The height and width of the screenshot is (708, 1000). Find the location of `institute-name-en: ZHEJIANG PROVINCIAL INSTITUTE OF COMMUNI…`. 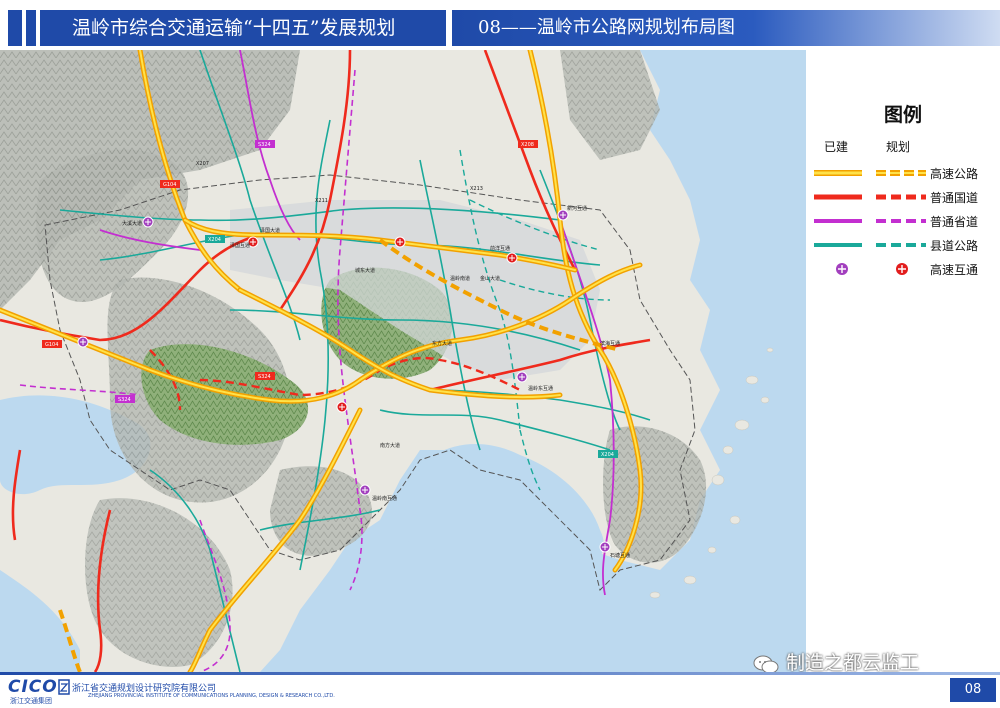

institute-name-en: ZHEJIANG PROVINCIAL INSTITUTE OF COMMUNI… is located at coordinates (211, 696).